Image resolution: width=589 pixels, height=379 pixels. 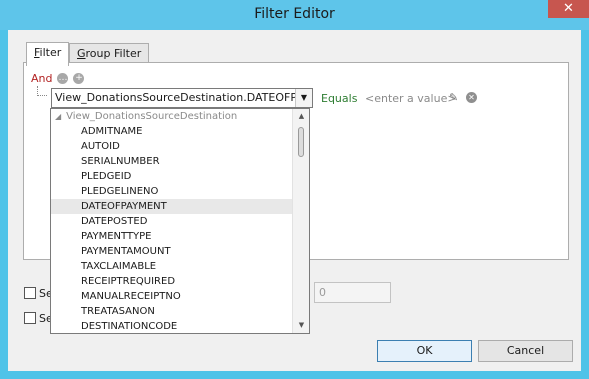 What do you see at coordinates (171, 251) in the screenshot?
I see `dropdown-item: PAYMENTAMOUNT` at bounding box center [171, 251].